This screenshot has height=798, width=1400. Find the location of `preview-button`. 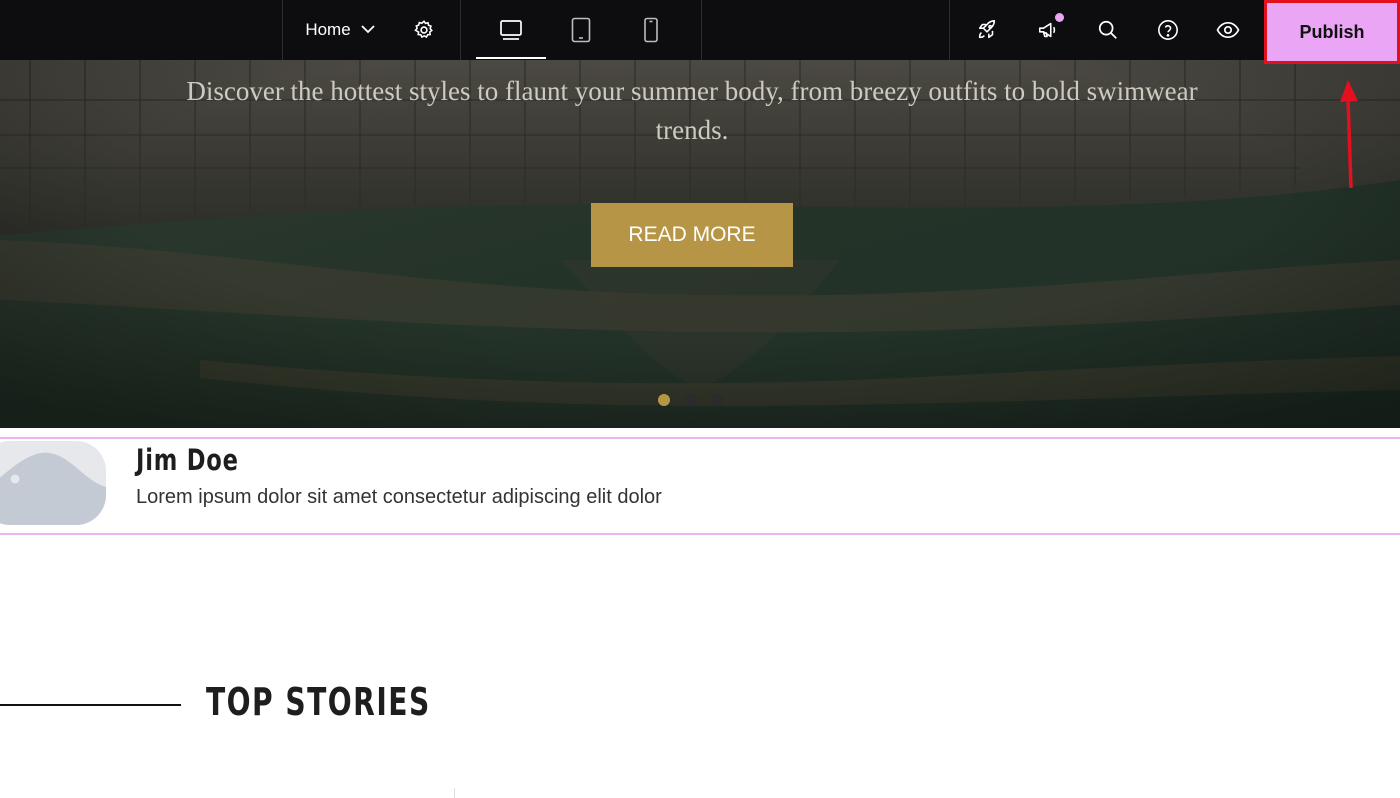

preview-button is located at coordinates (1228, 30).